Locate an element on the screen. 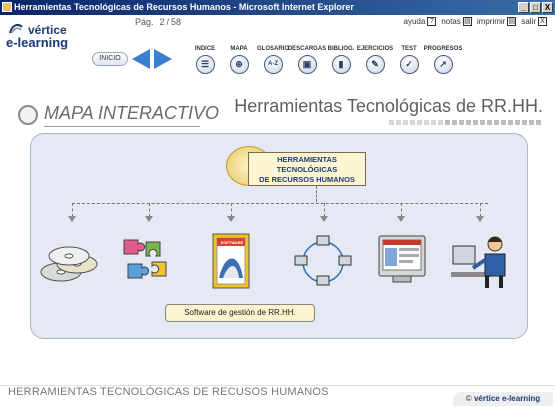 This screenshot has height=407, width=555. person-at-computer-icon is located at coordinates (478, 262).